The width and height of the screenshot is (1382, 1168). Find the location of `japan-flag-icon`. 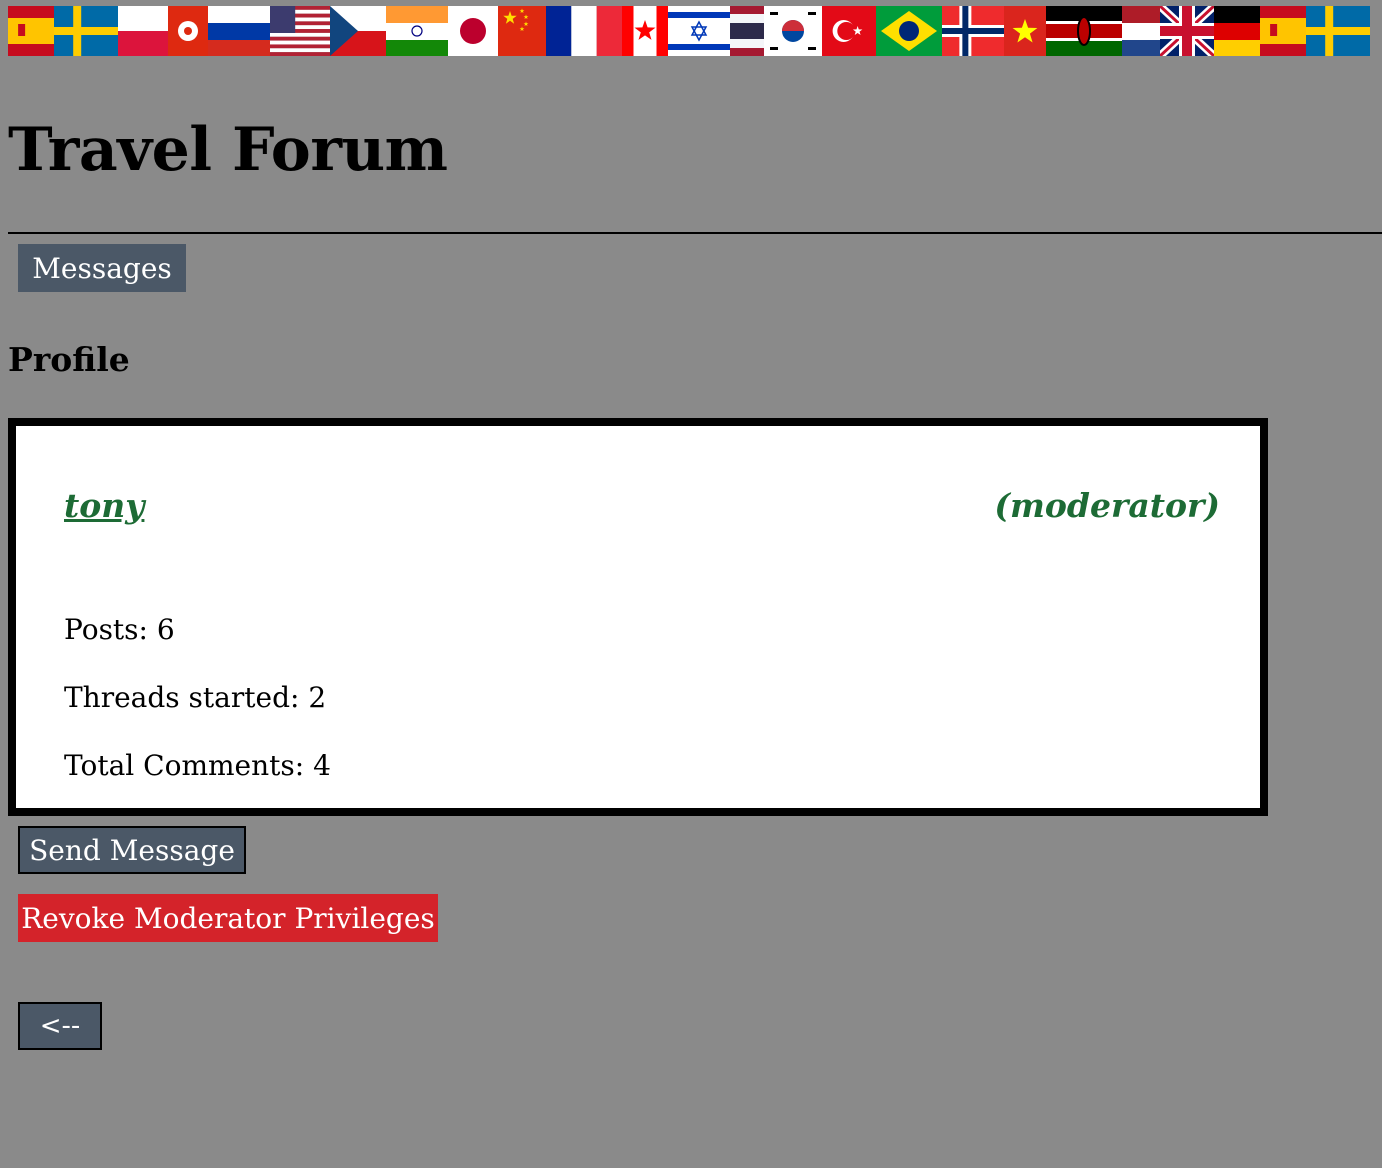

japan-flag-icon is located at coordinates (473, 31).